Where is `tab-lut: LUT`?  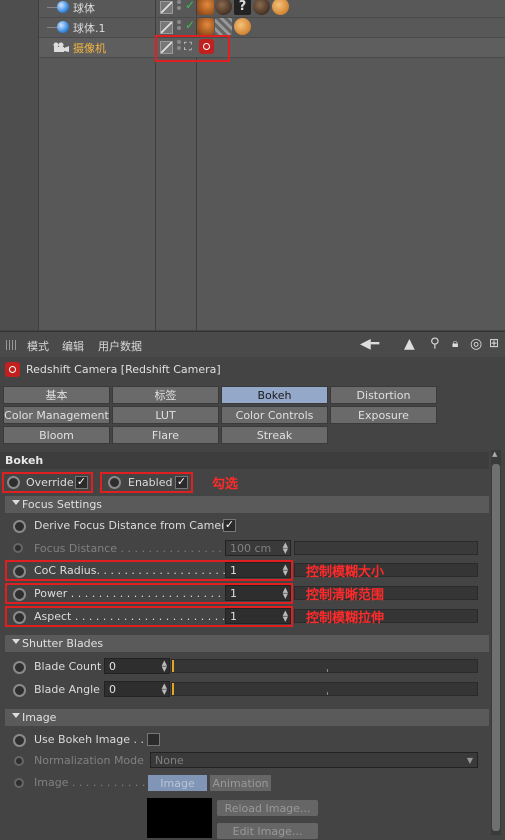
tab-lut: LUT is located at coordinates (165, 415).